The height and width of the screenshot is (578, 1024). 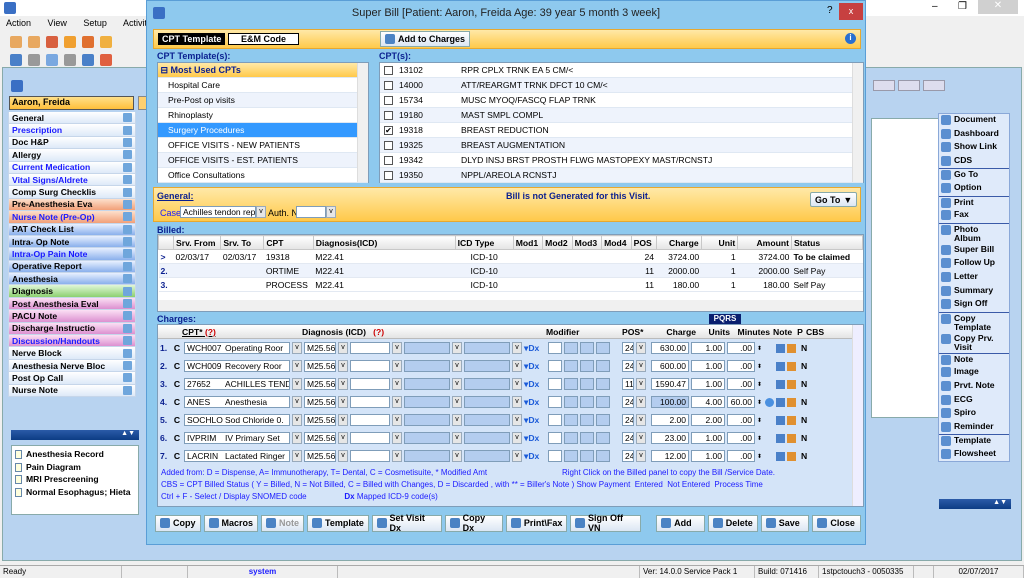 I want to click on units-input: 2.00, so click(x=708, y=420).